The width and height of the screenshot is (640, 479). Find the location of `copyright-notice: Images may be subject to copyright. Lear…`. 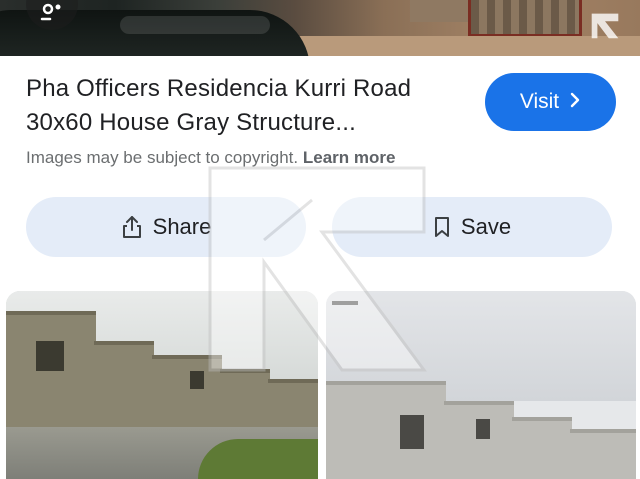

copyright-notice: Images may be subject to copyright. Lear… is located at coordinates (210, 158).